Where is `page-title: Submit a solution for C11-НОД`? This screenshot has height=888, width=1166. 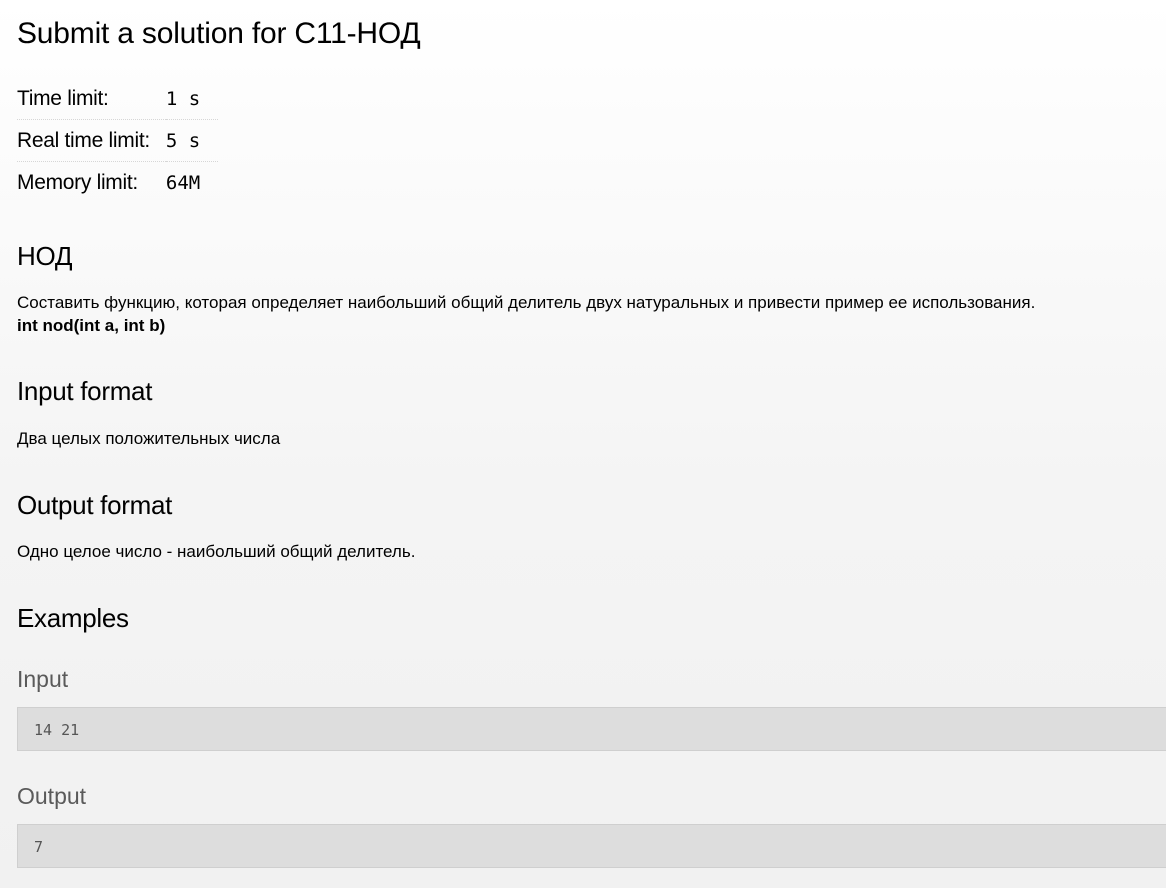
page-title: Submit a solution for C11-НОД is located at coordinates (219, 33).